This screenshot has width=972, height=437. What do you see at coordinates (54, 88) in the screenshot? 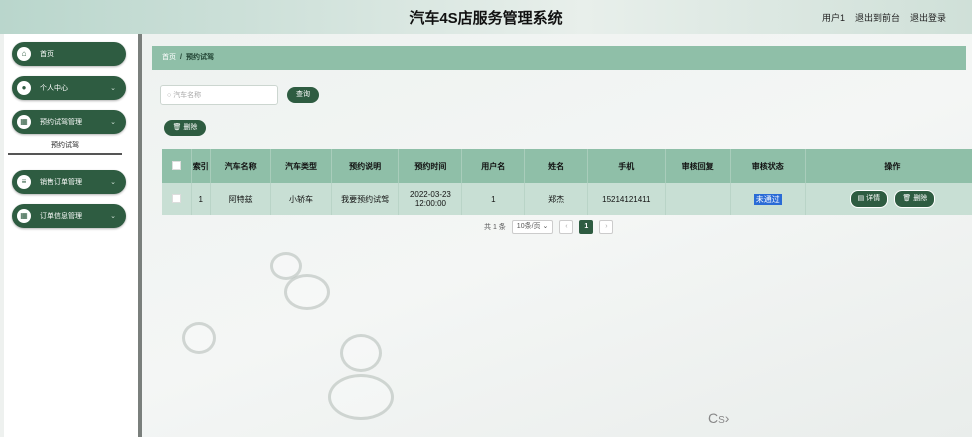
I see `sidebar-item-label: 个人中心` at bounding box center [54, 88].